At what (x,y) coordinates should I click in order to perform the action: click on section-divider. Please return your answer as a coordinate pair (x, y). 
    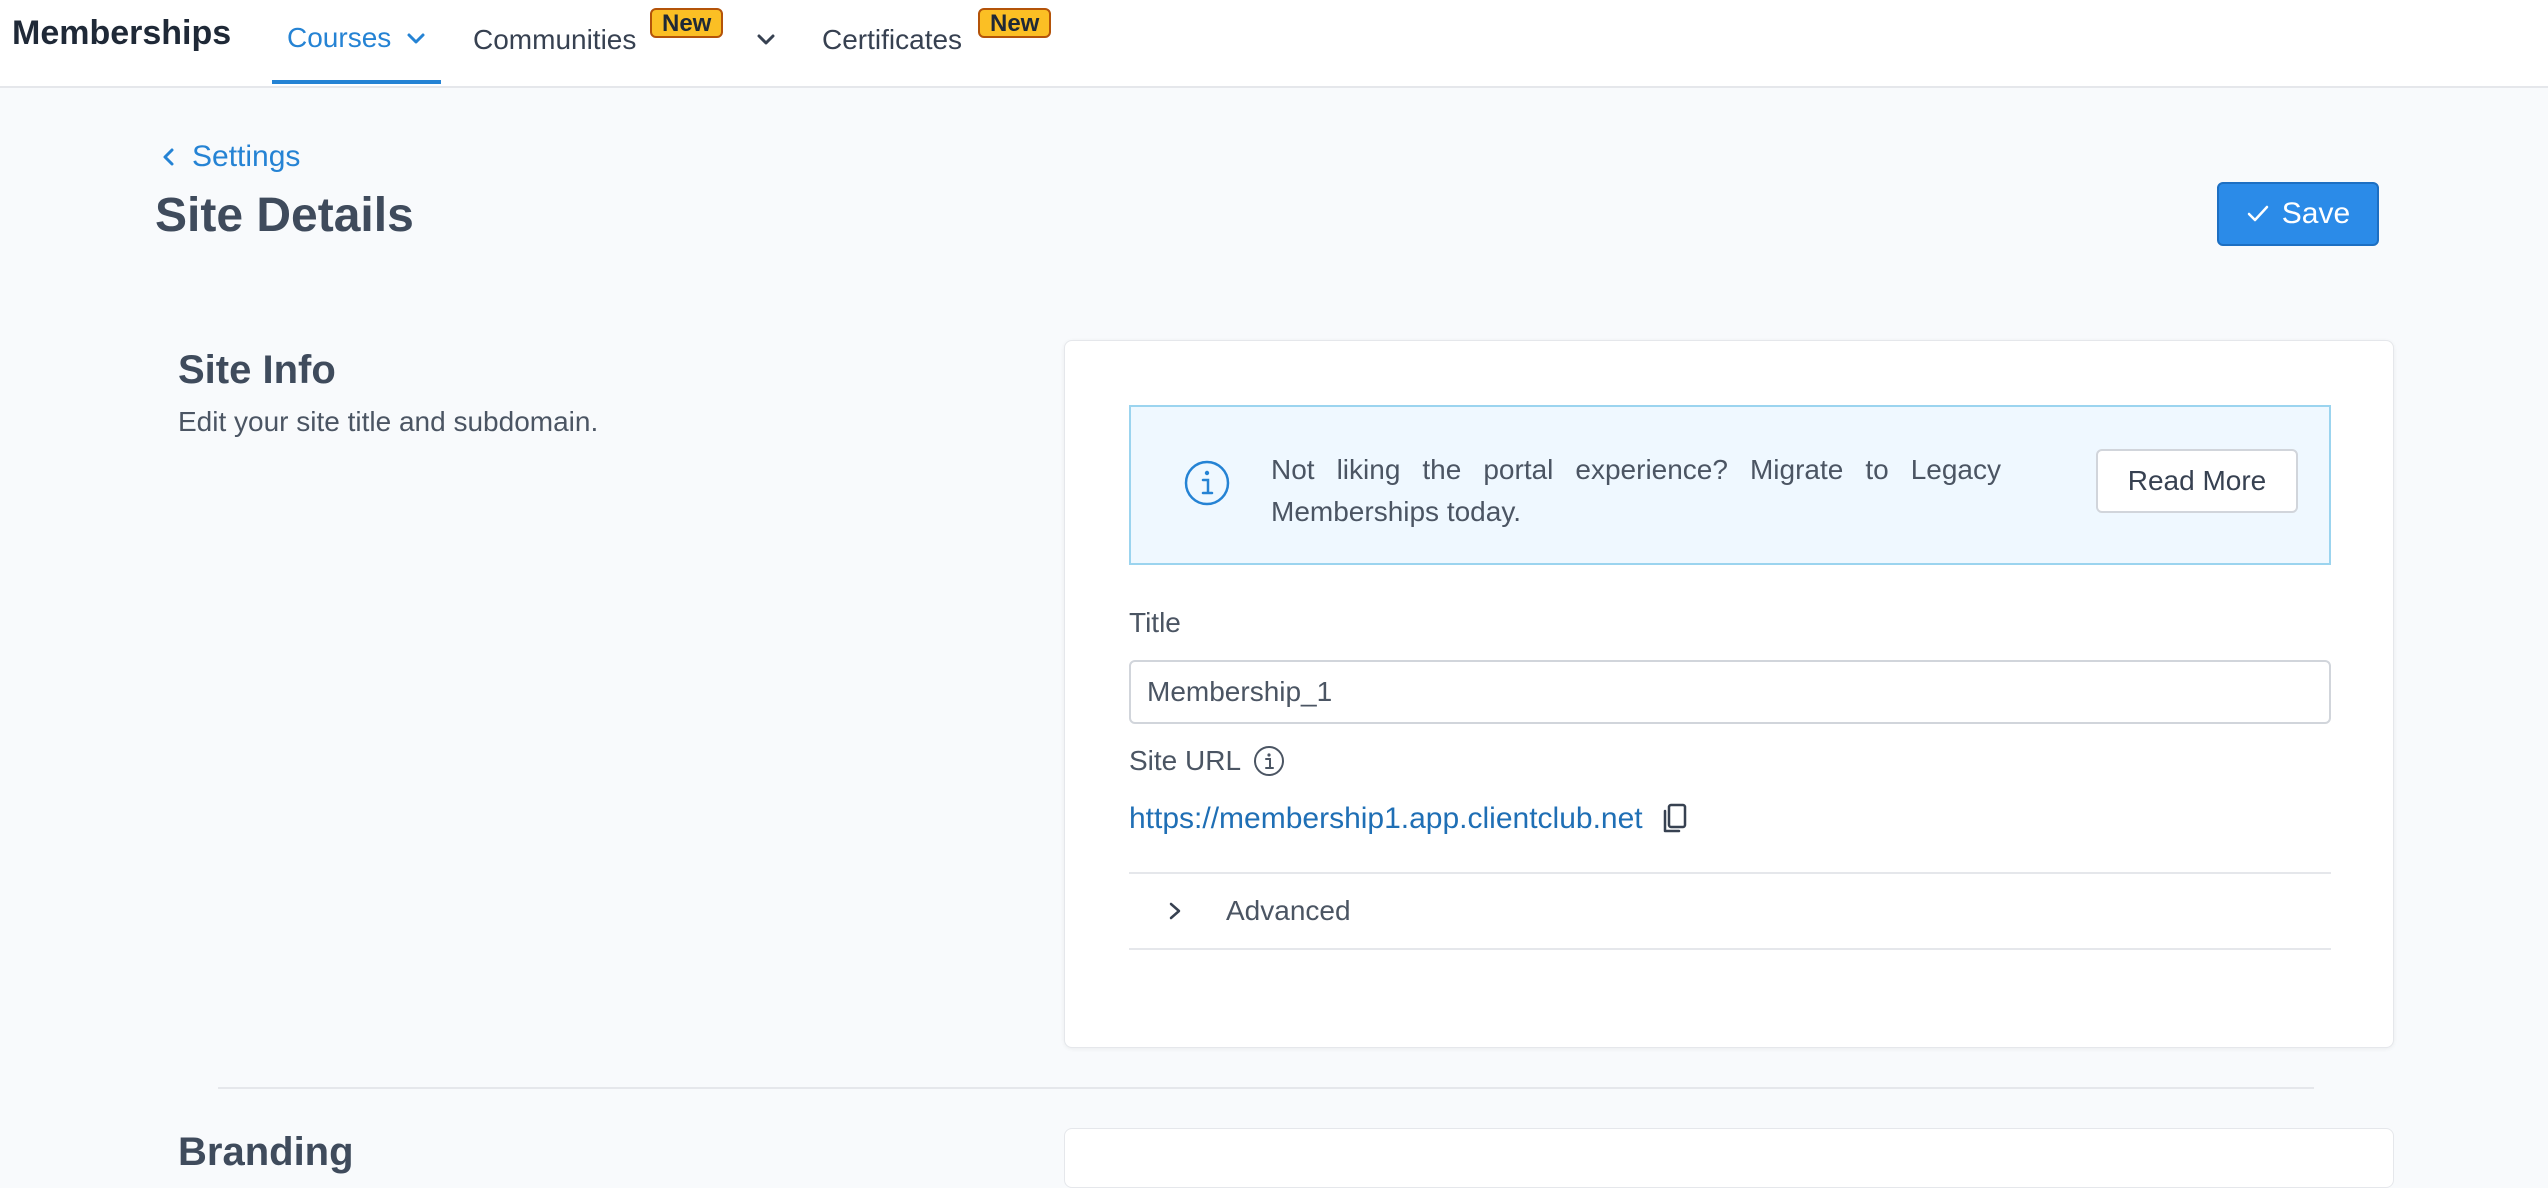
    Looking at the image, I should click on (1266, 1088).